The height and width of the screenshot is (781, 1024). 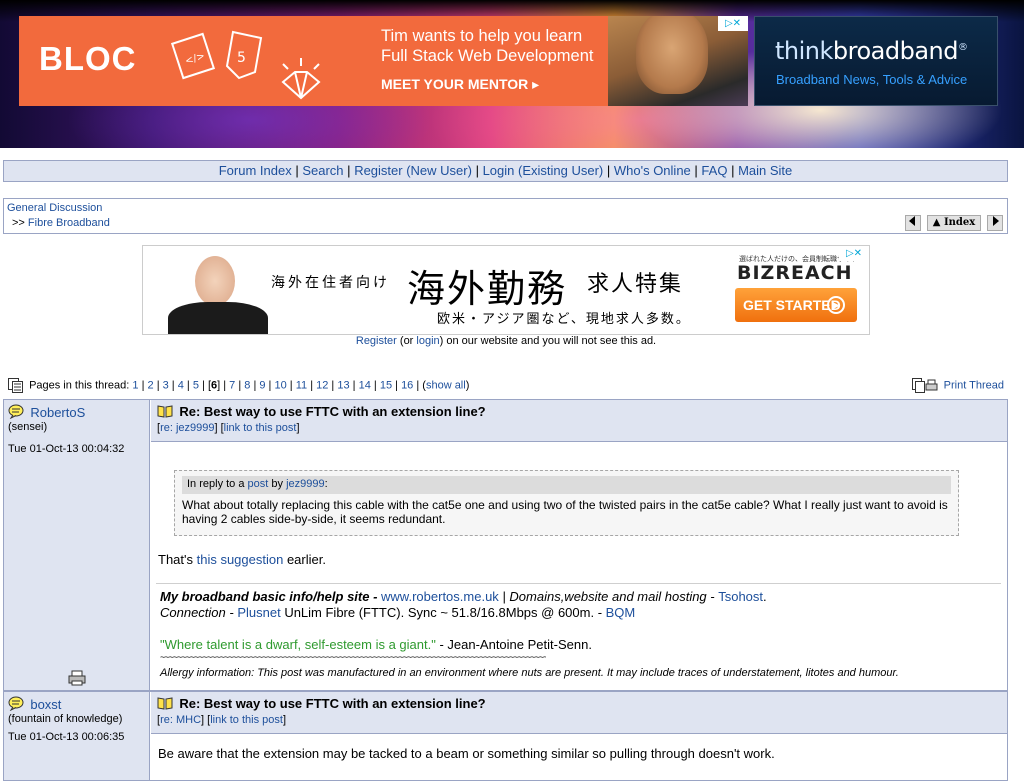 What do you see at coordinates (301, 385) in the screenshot?
I see `page-link: 11` at bounding box center [301, 385].